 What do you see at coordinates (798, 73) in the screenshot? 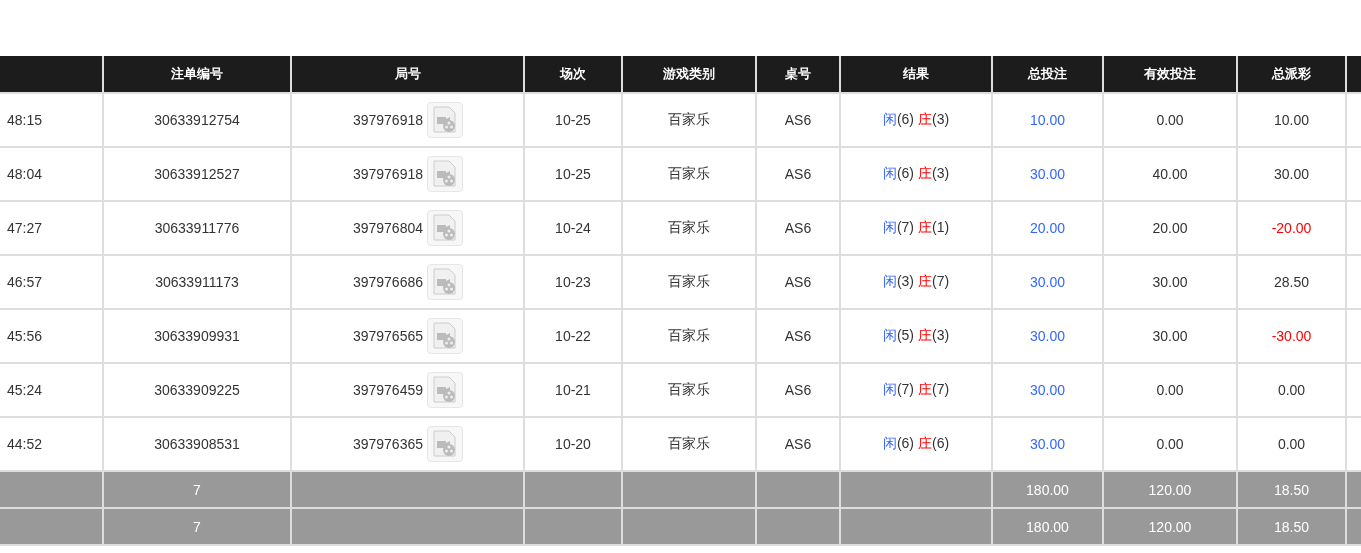
I see `column-header: 桌号` at bounding box center [798, 73].